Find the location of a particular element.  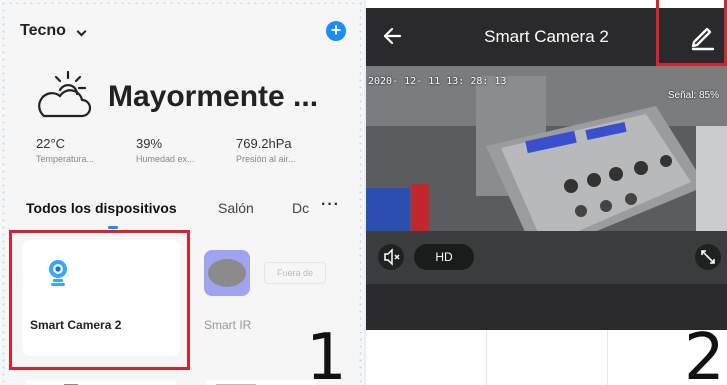

cloud-sun-icon is located at coordinates (65, 94).